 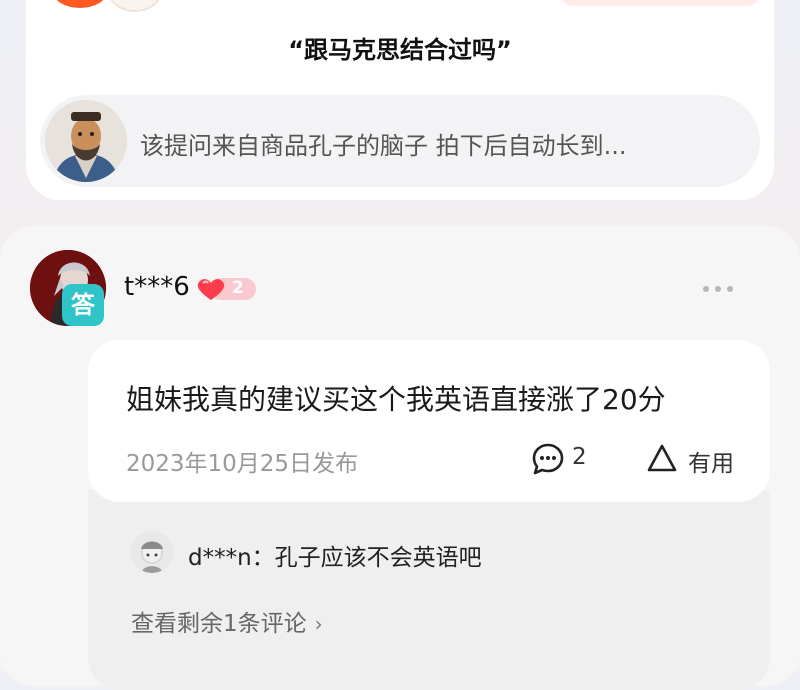 I want to click on replier-avatar, so click(x=152, y=552).